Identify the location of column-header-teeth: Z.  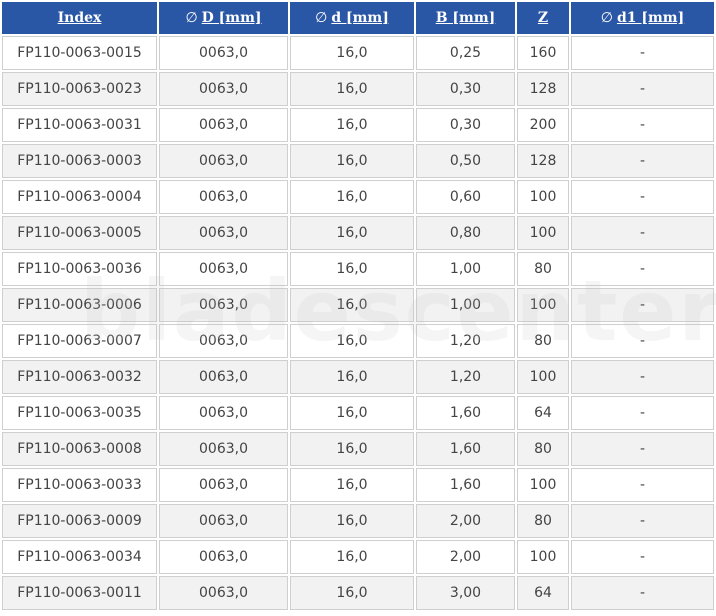
(543, 18).